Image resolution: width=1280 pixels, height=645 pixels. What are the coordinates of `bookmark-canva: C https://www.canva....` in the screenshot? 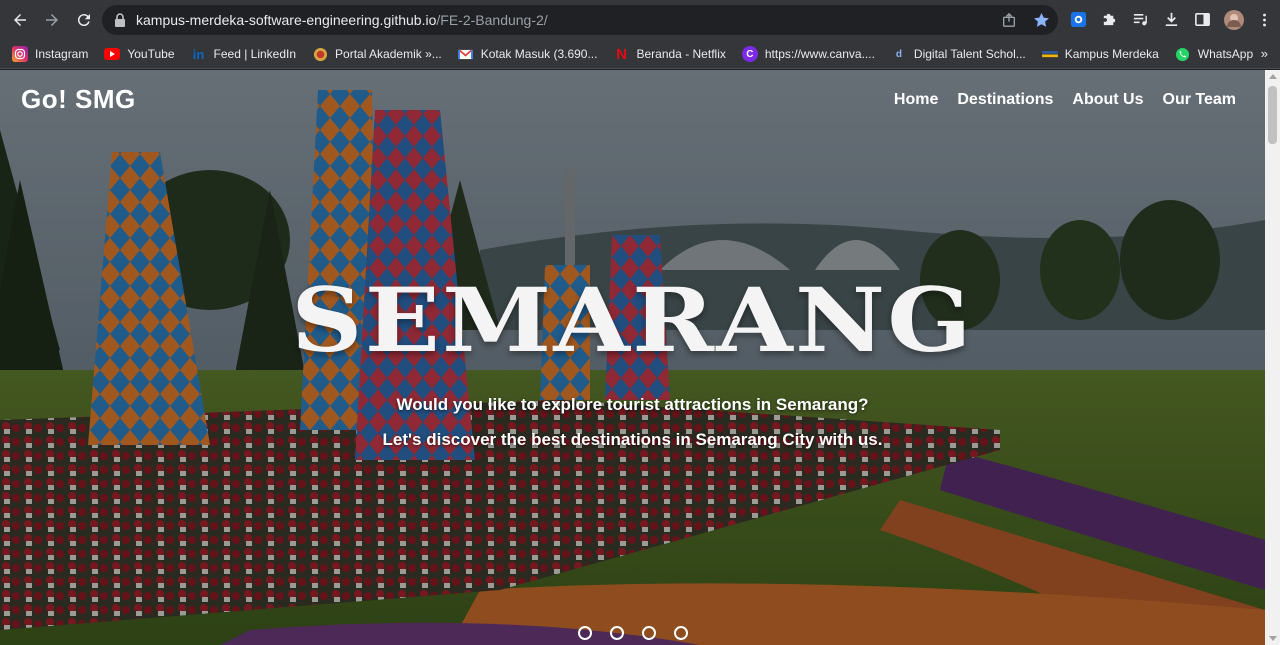 It's located at (808, 54).